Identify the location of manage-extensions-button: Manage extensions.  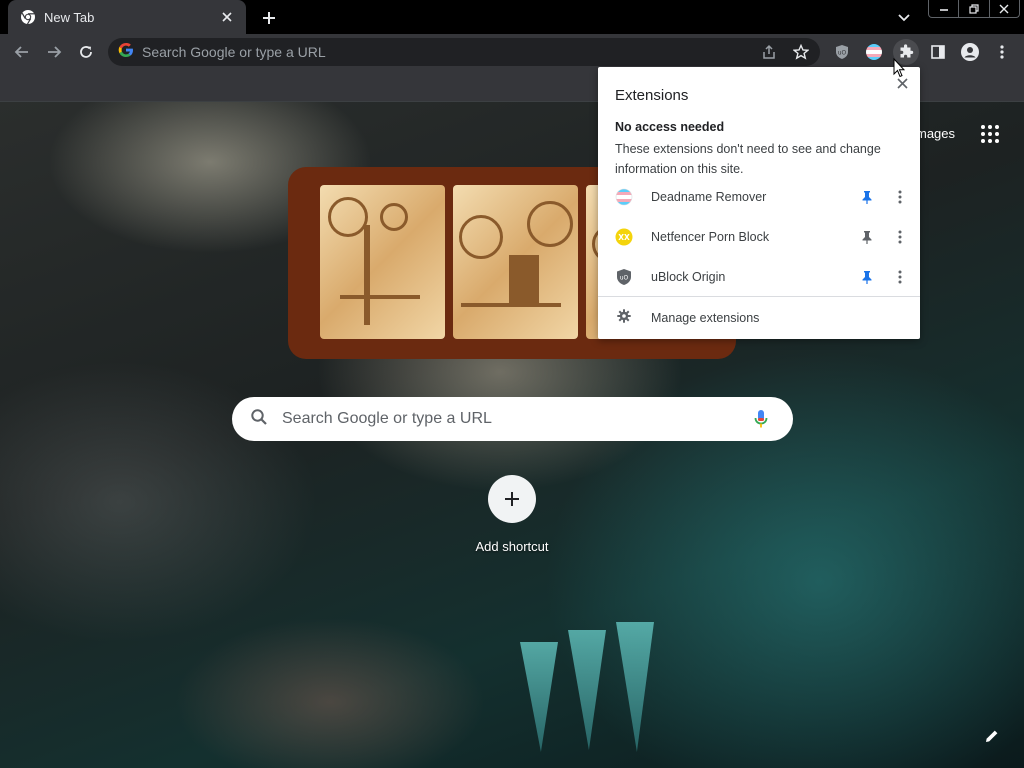
(759, 318).